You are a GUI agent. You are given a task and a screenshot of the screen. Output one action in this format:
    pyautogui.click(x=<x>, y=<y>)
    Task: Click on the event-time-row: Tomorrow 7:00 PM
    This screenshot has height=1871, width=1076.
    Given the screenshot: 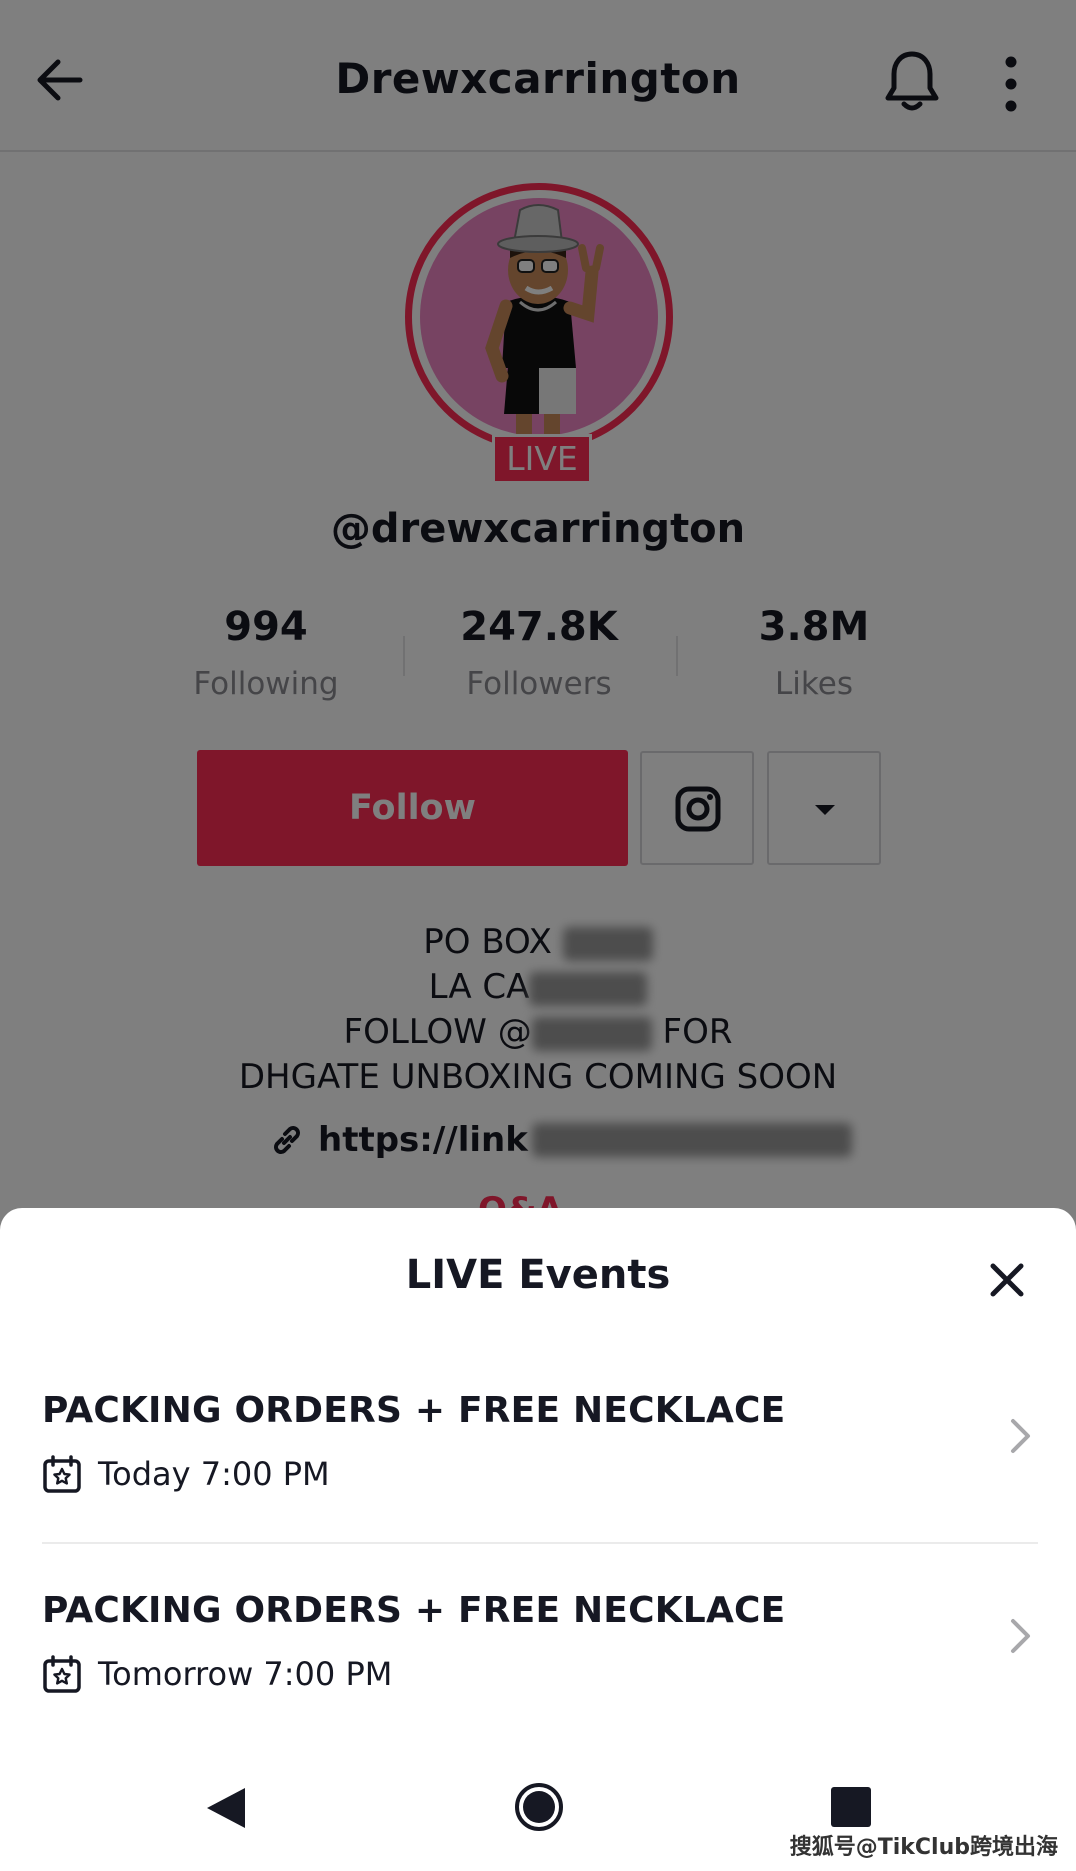 What is the action you would take?
    pyautogui.click(x=217, y=1674)
    